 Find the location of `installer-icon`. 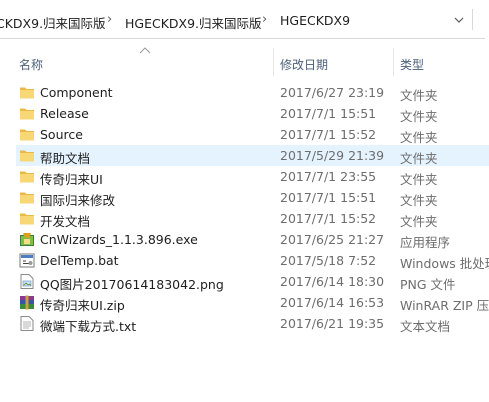

installer-icon is located at coordinates (27, 239).